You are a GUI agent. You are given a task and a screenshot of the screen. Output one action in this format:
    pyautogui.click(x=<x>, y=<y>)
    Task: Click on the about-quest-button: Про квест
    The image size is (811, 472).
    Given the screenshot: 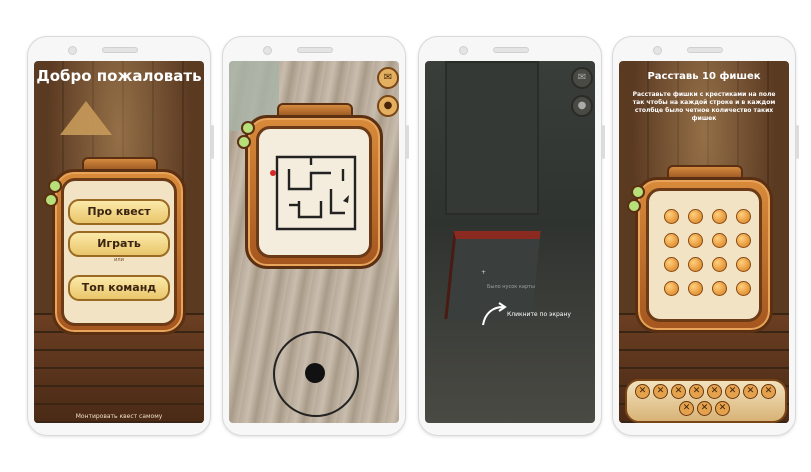 What is the action you would take?
    pyautogui.click(x=119, y=212)
    